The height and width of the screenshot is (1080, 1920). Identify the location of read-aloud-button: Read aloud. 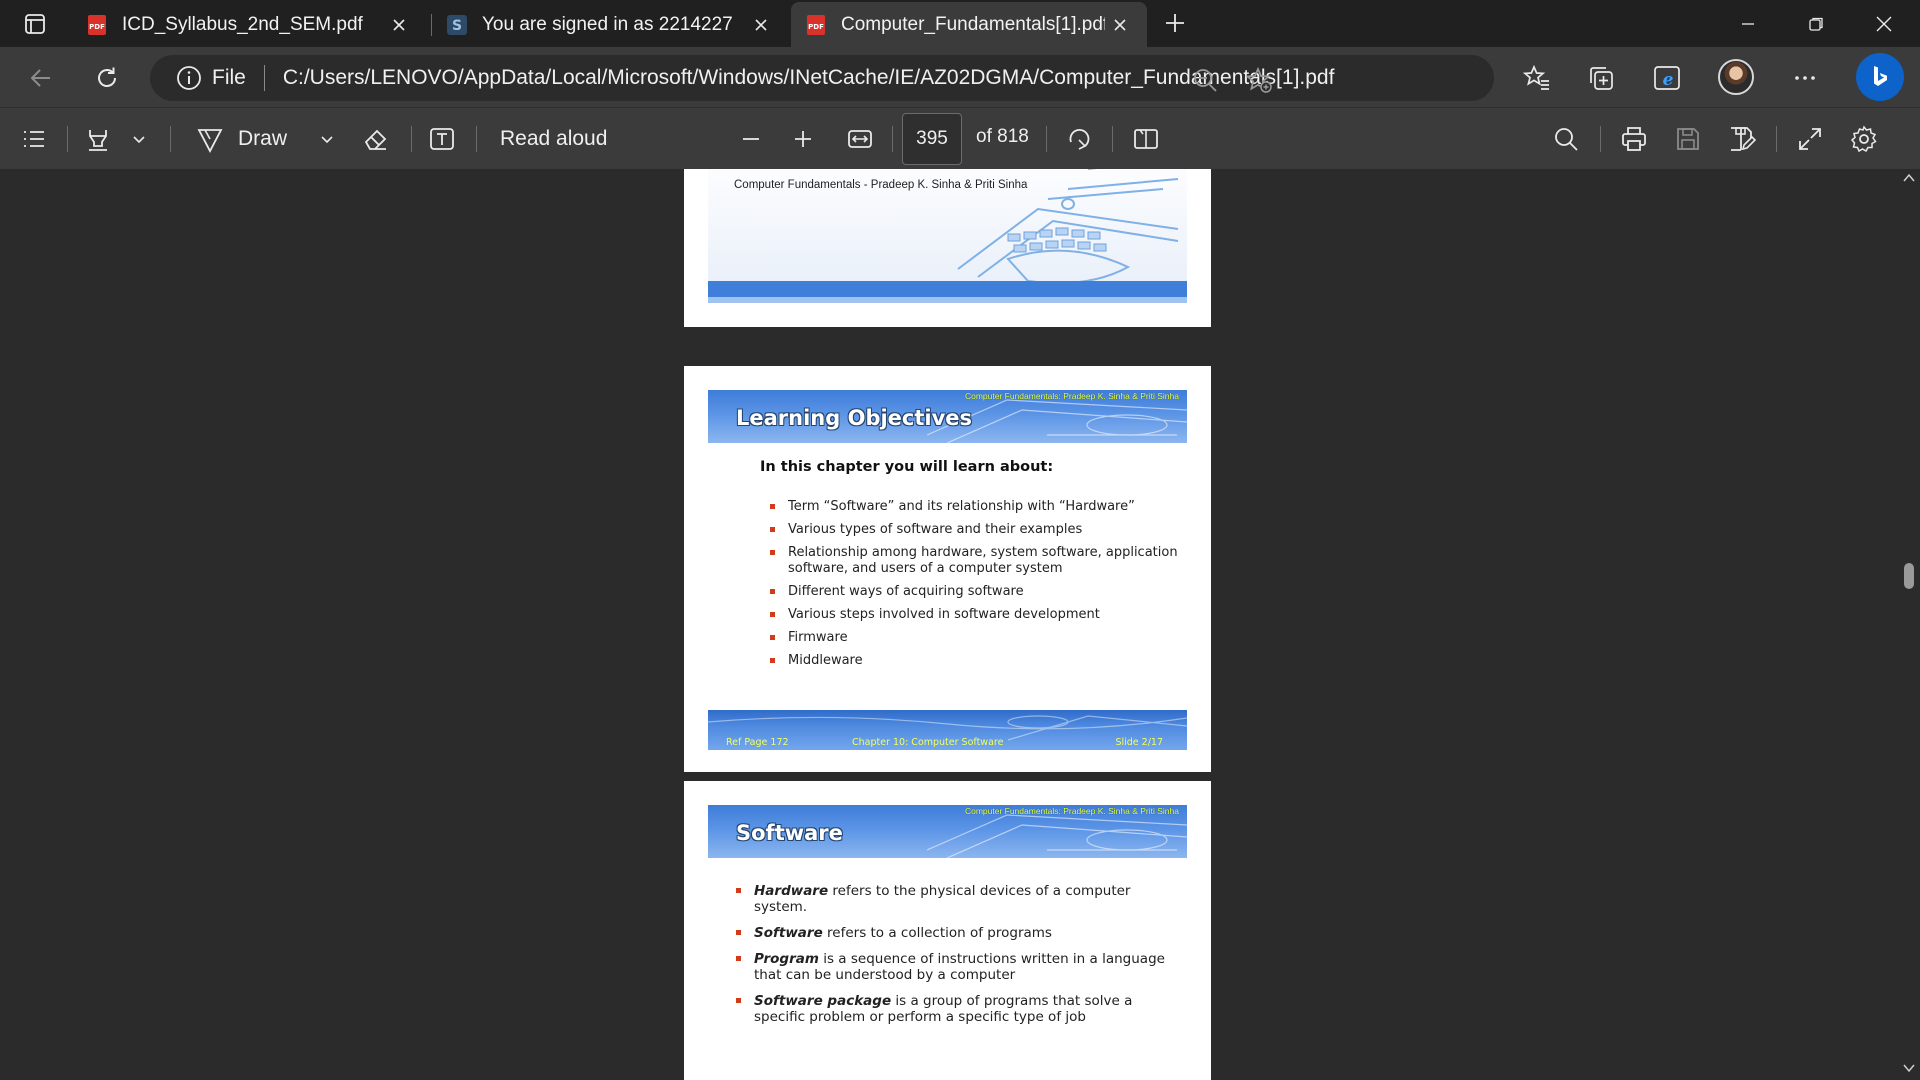
(555, 139).